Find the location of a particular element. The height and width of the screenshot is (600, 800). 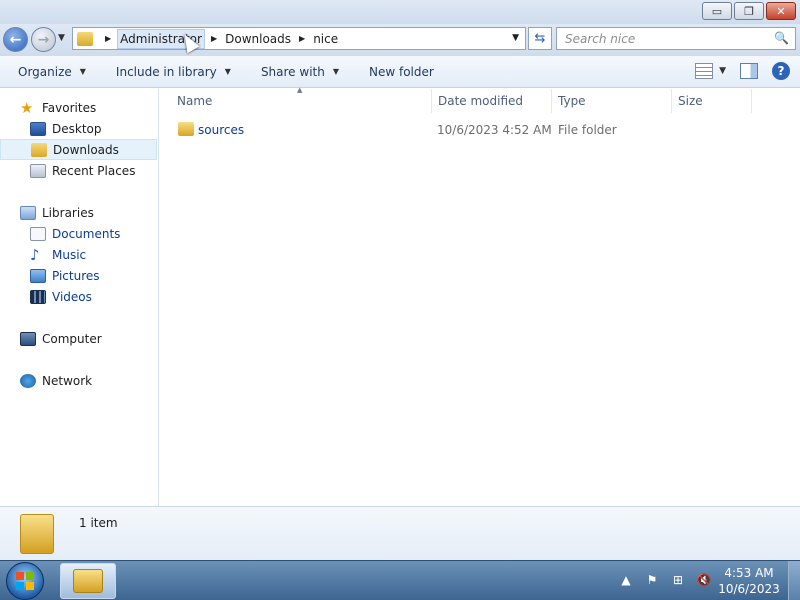

sidebar-item-label: Videos is located at coordinates (72, 296).